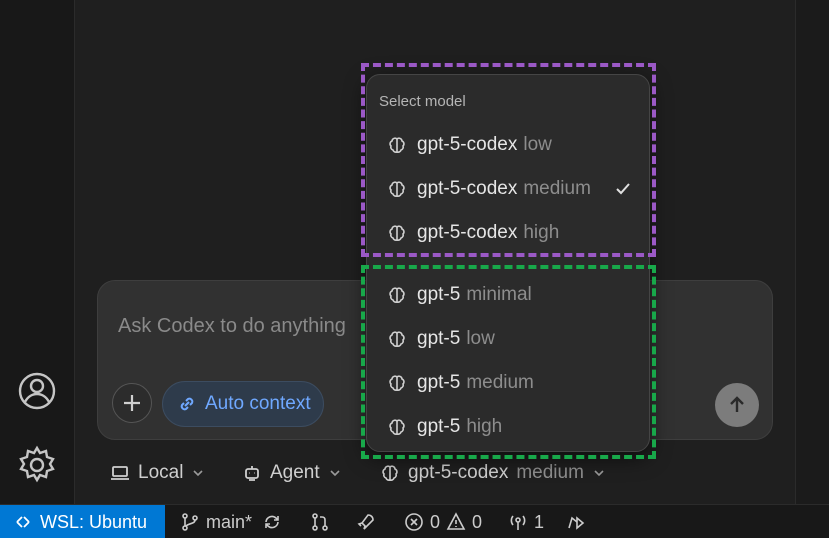 The width and height of the screenshot is (829, 538). I want to click on link-icon, so click(187, 404).